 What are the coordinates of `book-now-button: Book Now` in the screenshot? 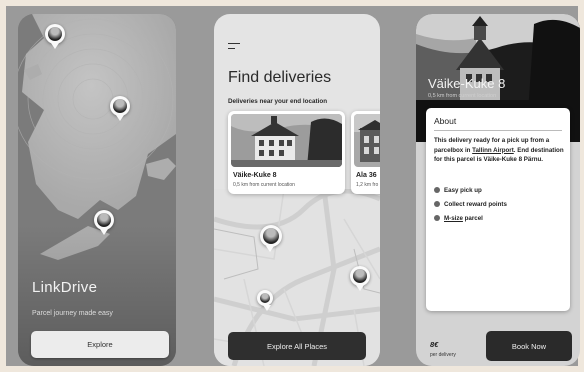 It's located at (529, 346).